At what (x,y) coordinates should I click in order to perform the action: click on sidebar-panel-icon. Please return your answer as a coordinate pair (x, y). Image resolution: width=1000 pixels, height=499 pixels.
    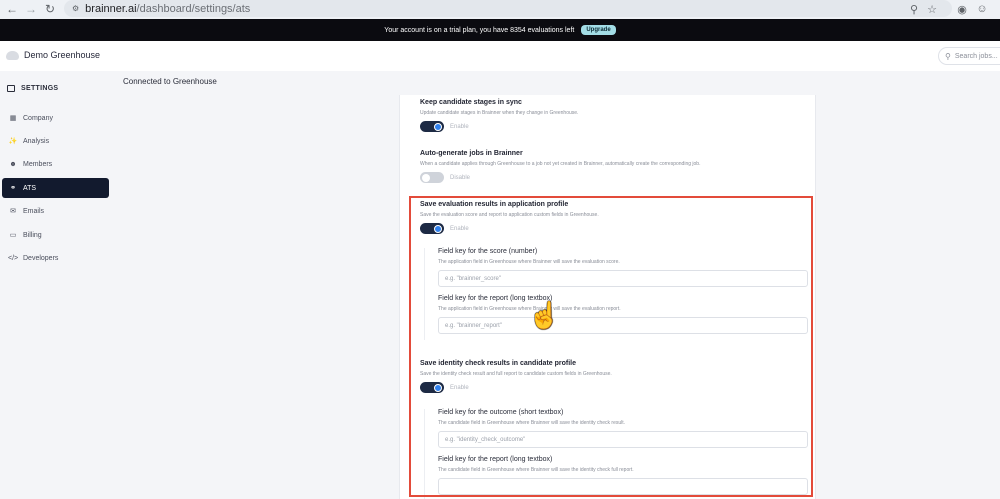
    Looking at the image, I should click on (11, 88).